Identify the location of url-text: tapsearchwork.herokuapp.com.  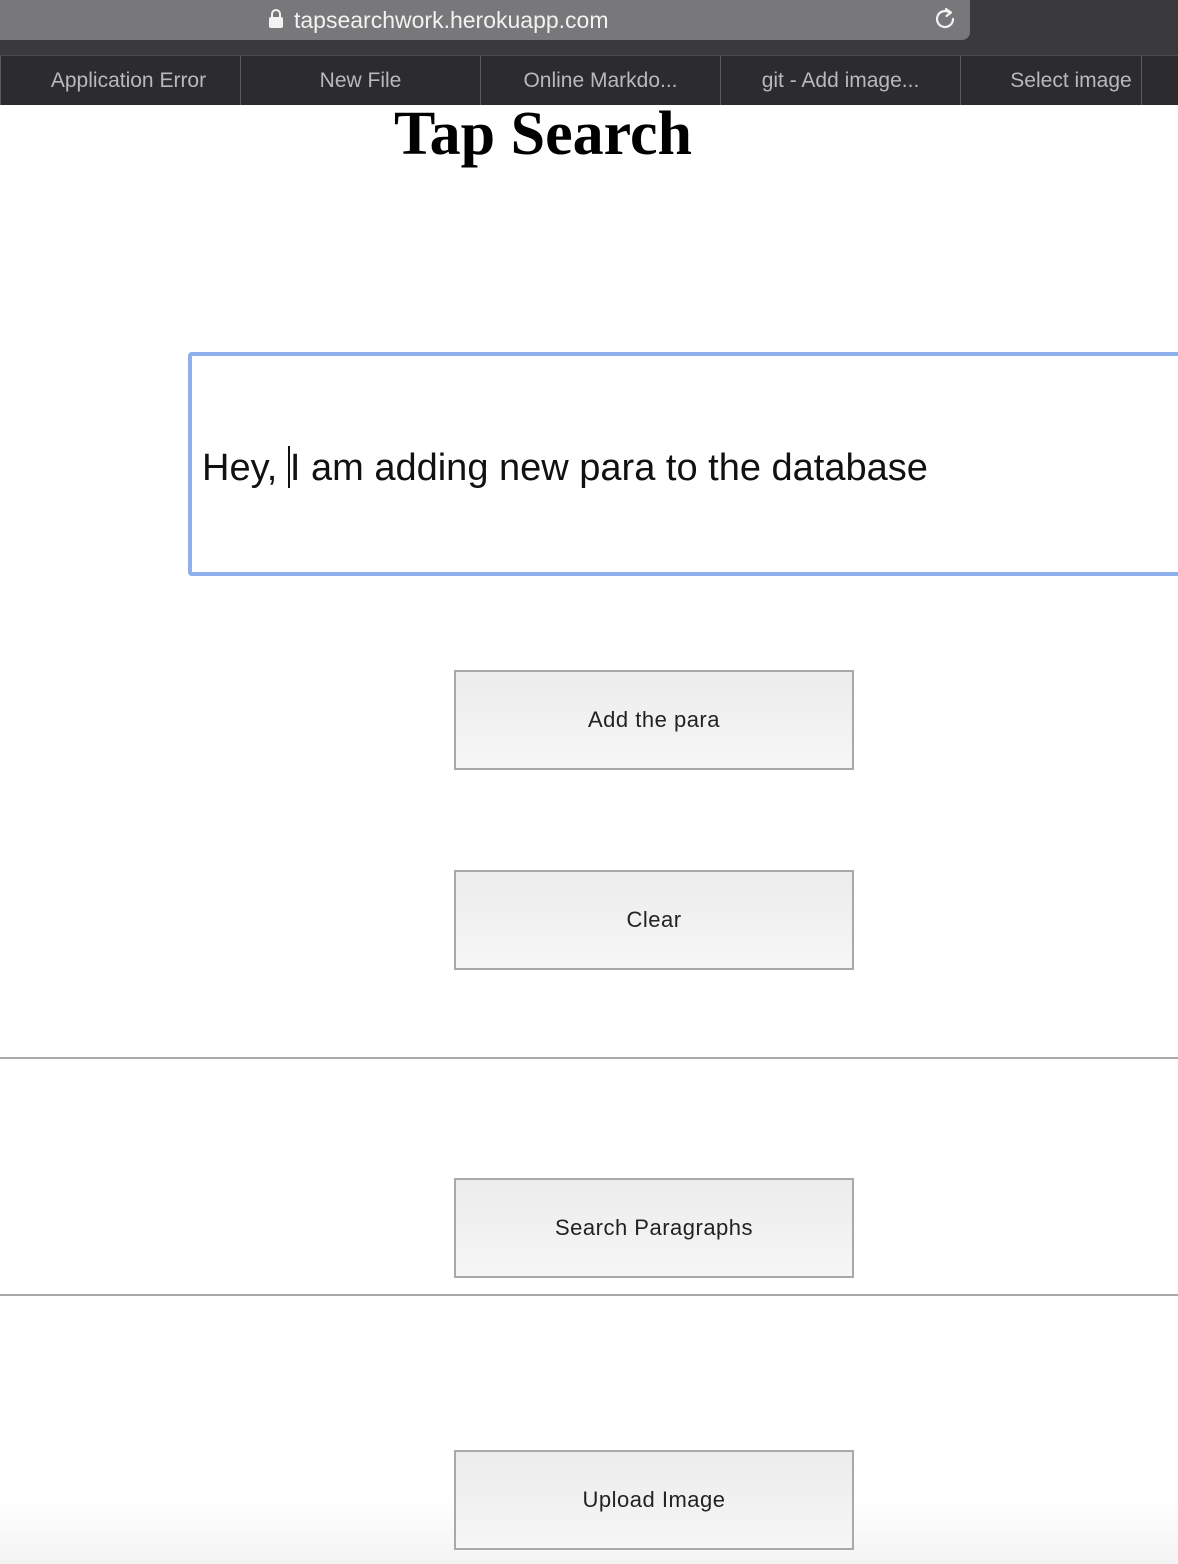
(451, 20).